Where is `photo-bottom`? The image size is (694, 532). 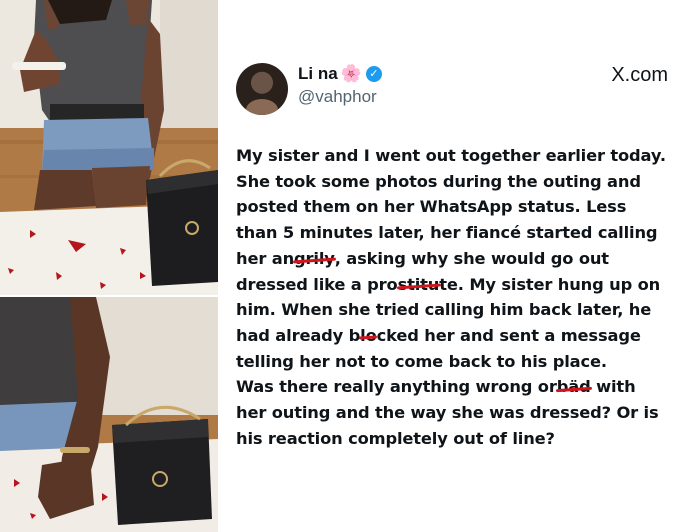 photo-bottom is located at coordinates (109, 414).